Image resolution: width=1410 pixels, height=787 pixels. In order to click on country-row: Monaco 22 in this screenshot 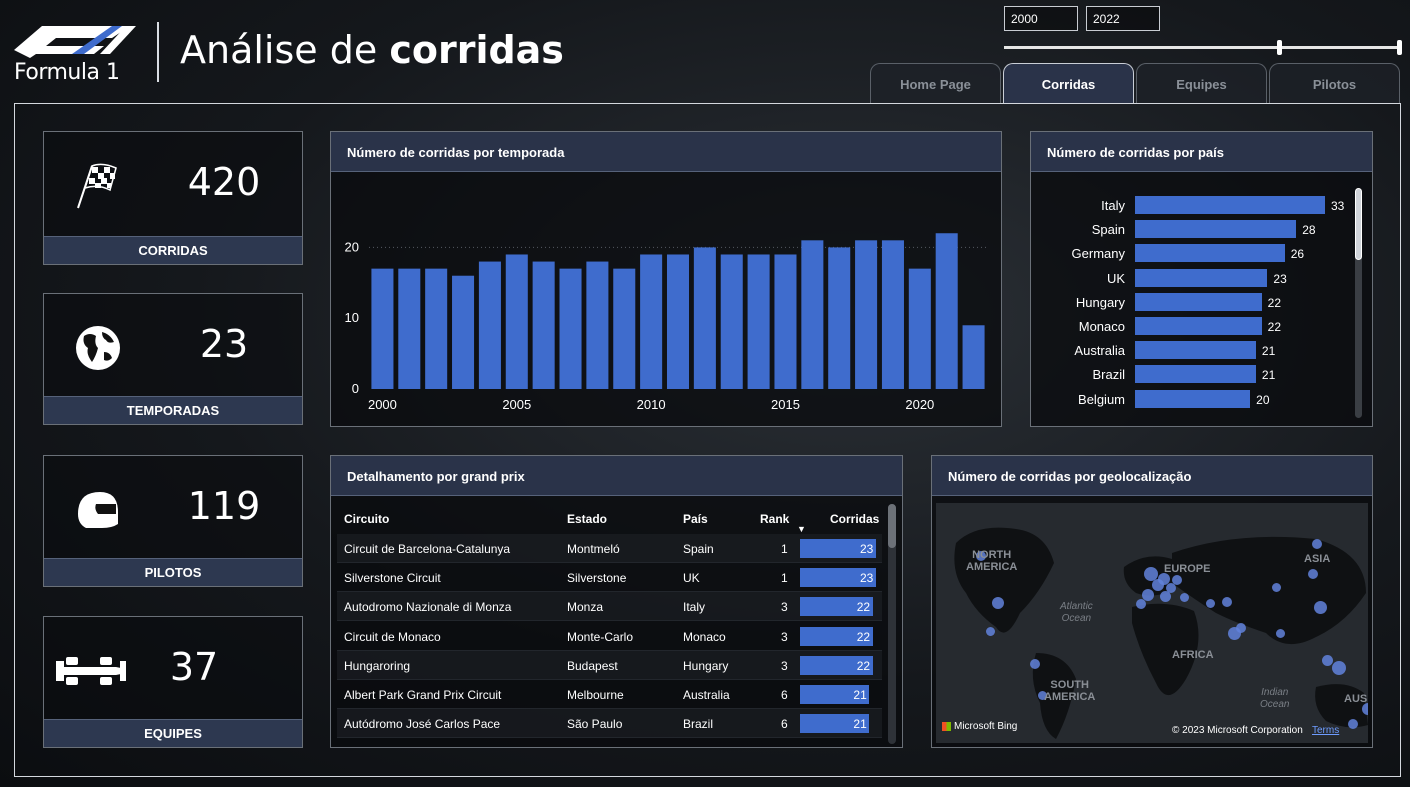, I will do `click(1191, 327)`.